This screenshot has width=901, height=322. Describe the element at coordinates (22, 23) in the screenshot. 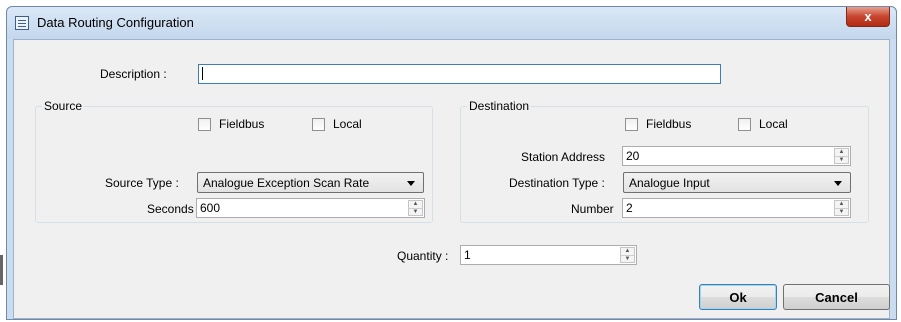

I see `app-icon` at that location.